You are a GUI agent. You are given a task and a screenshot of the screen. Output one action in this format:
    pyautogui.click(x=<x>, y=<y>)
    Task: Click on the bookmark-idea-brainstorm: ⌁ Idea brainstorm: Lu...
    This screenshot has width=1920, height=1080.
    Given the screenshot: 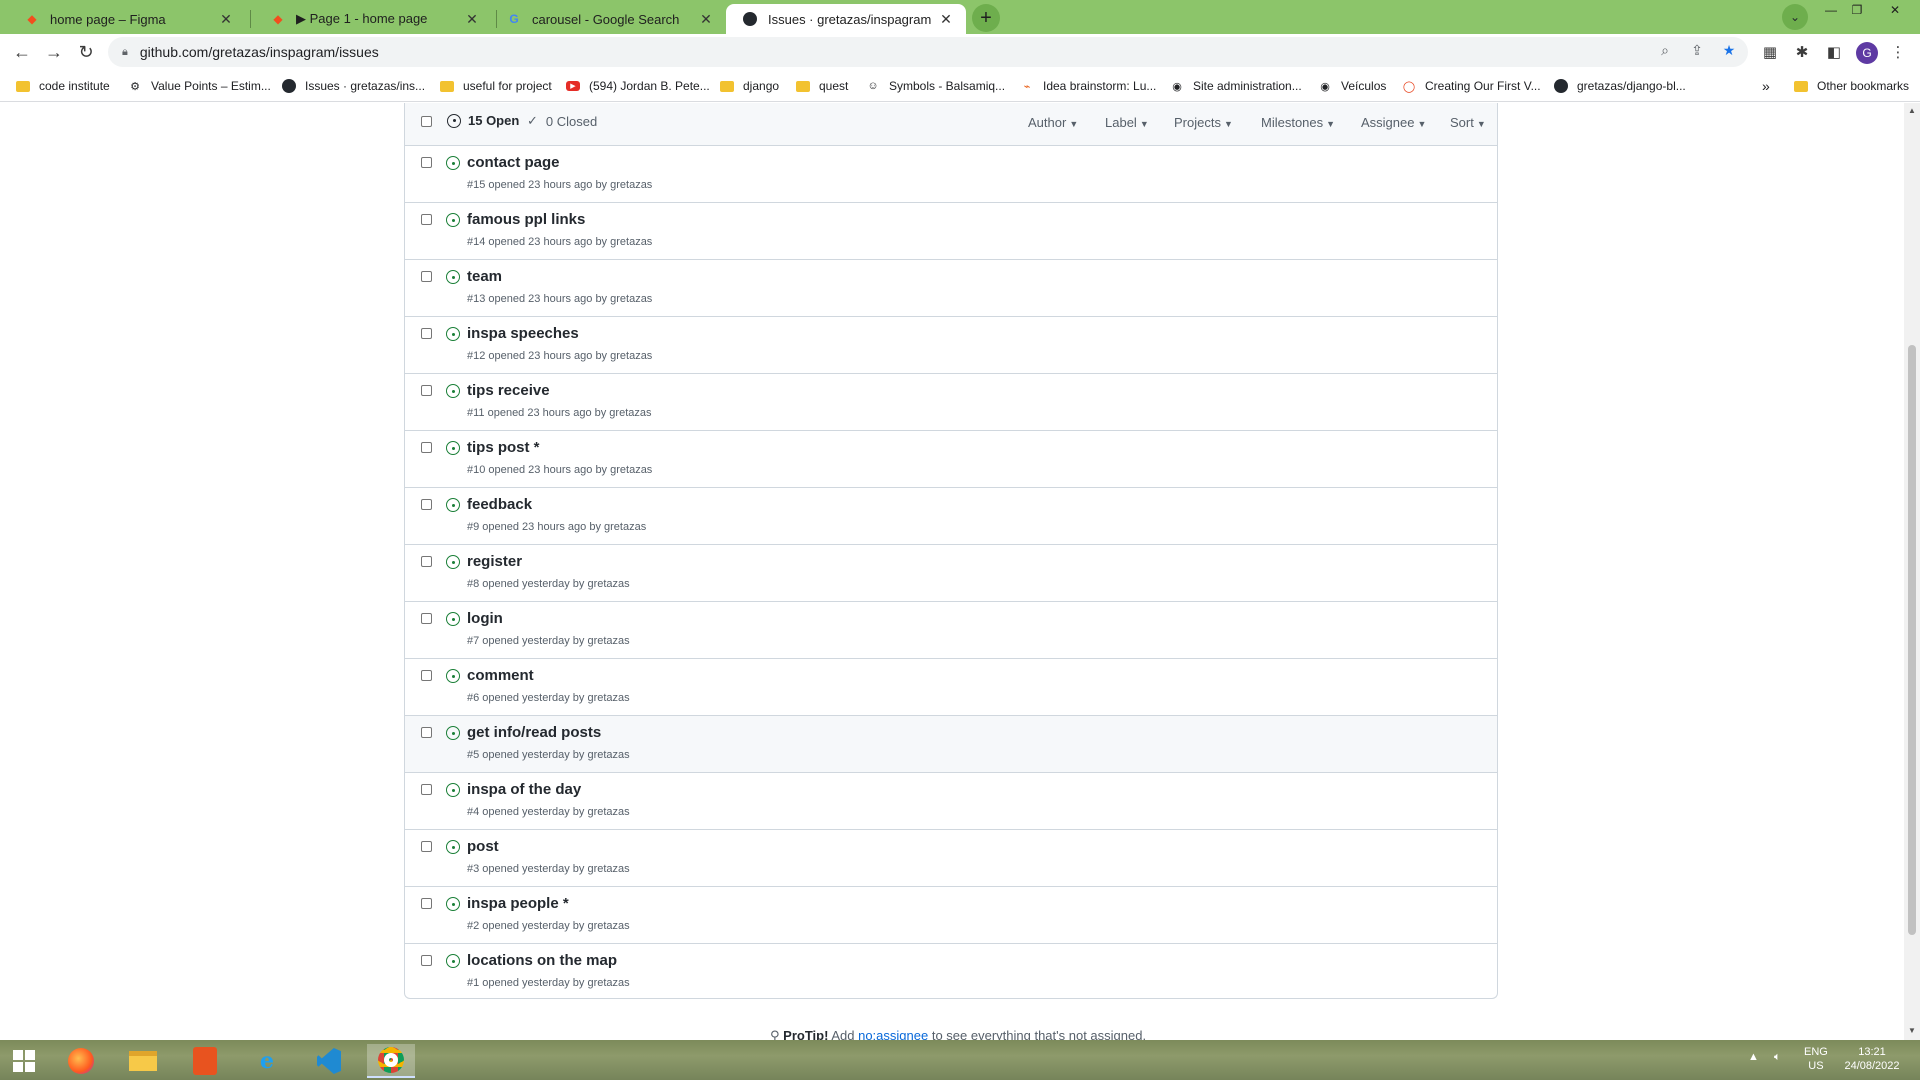 What is the action you would take?
    pyautogui.click(x=1088, y=86)
    